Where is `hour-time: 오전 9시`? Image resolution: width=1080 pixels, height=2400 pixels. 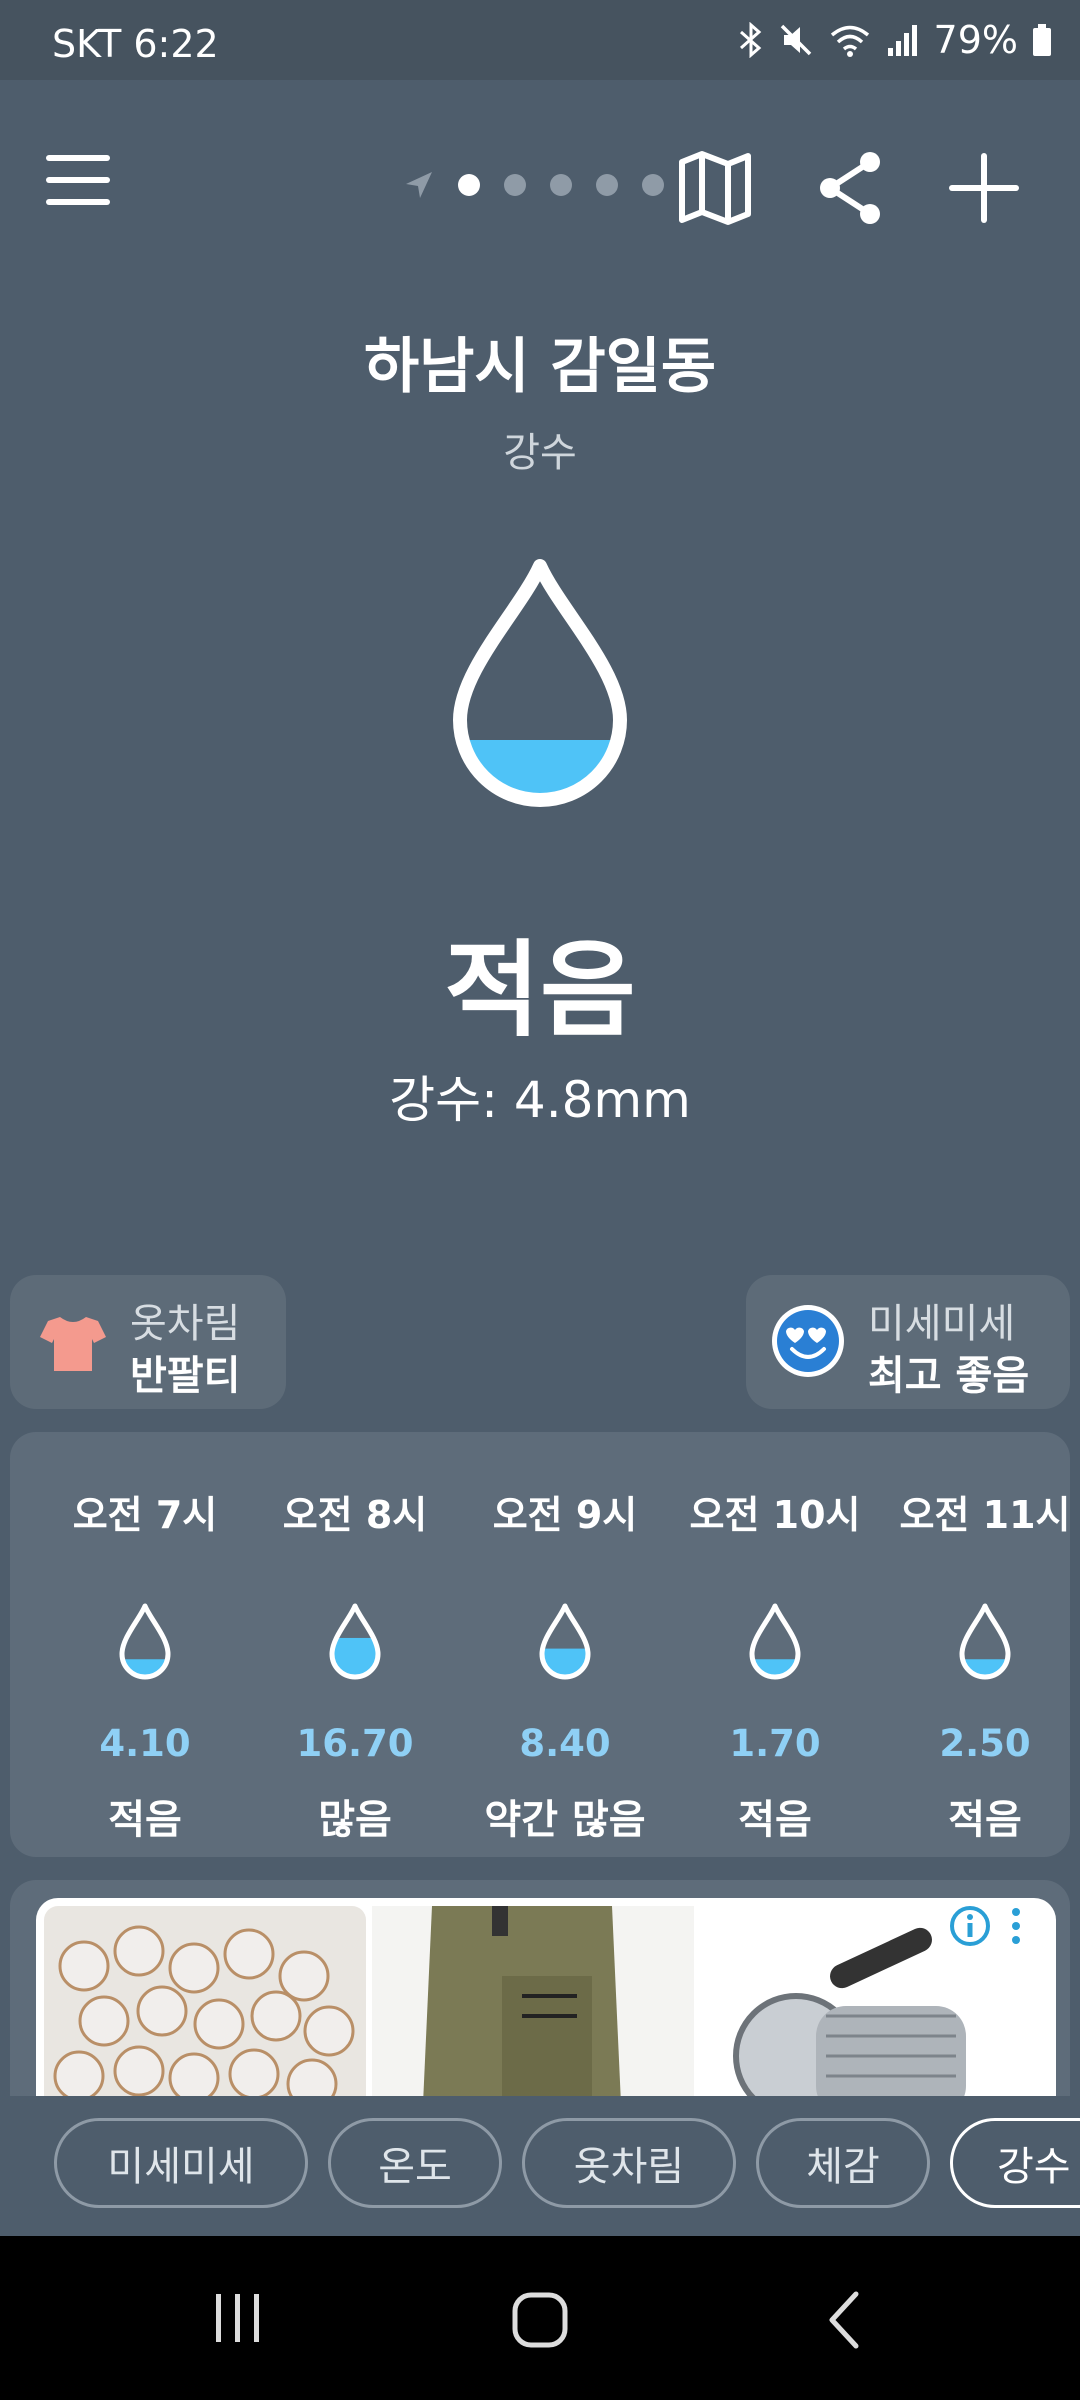
hour-time: 오전 9시 is located at coordinates (565, 1515).